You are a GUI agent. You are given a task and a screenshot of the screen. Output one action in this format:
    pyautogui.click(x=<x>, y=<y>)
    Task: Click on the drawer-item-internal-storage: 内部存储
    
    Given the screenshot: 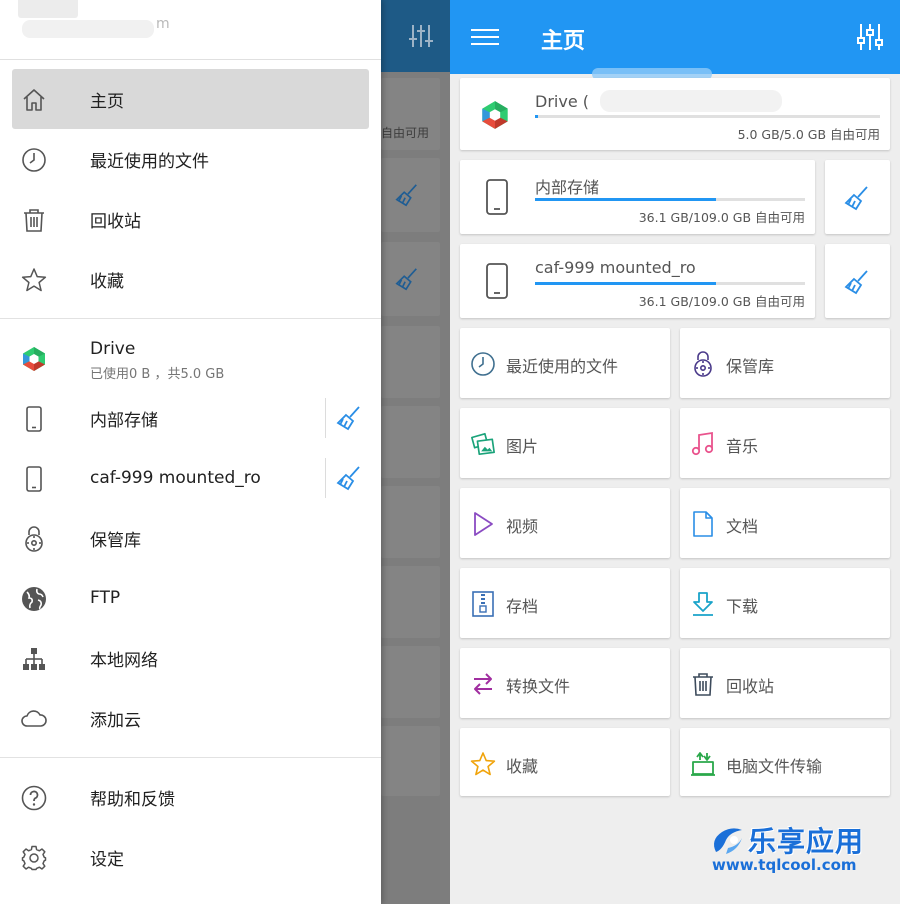 What is the action you would take?
    pyautogui.click(x=190, y=418)
    